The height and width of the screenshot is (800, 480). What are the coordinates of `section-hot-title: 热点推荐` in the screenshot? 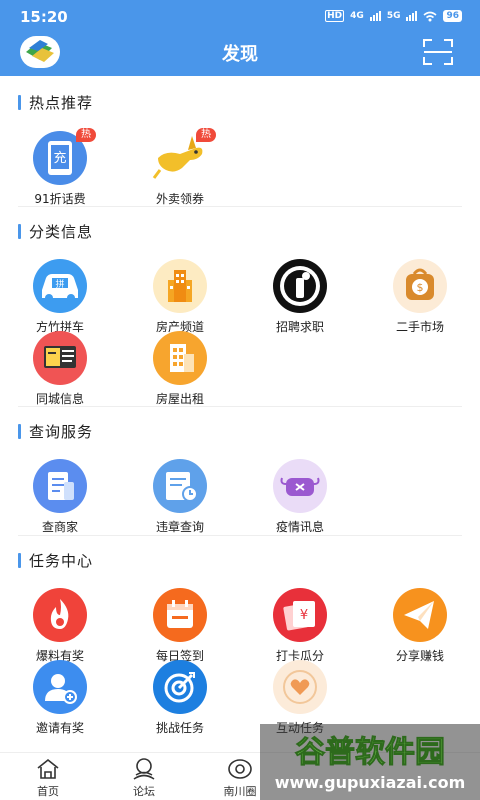 It's located at (61, 102).